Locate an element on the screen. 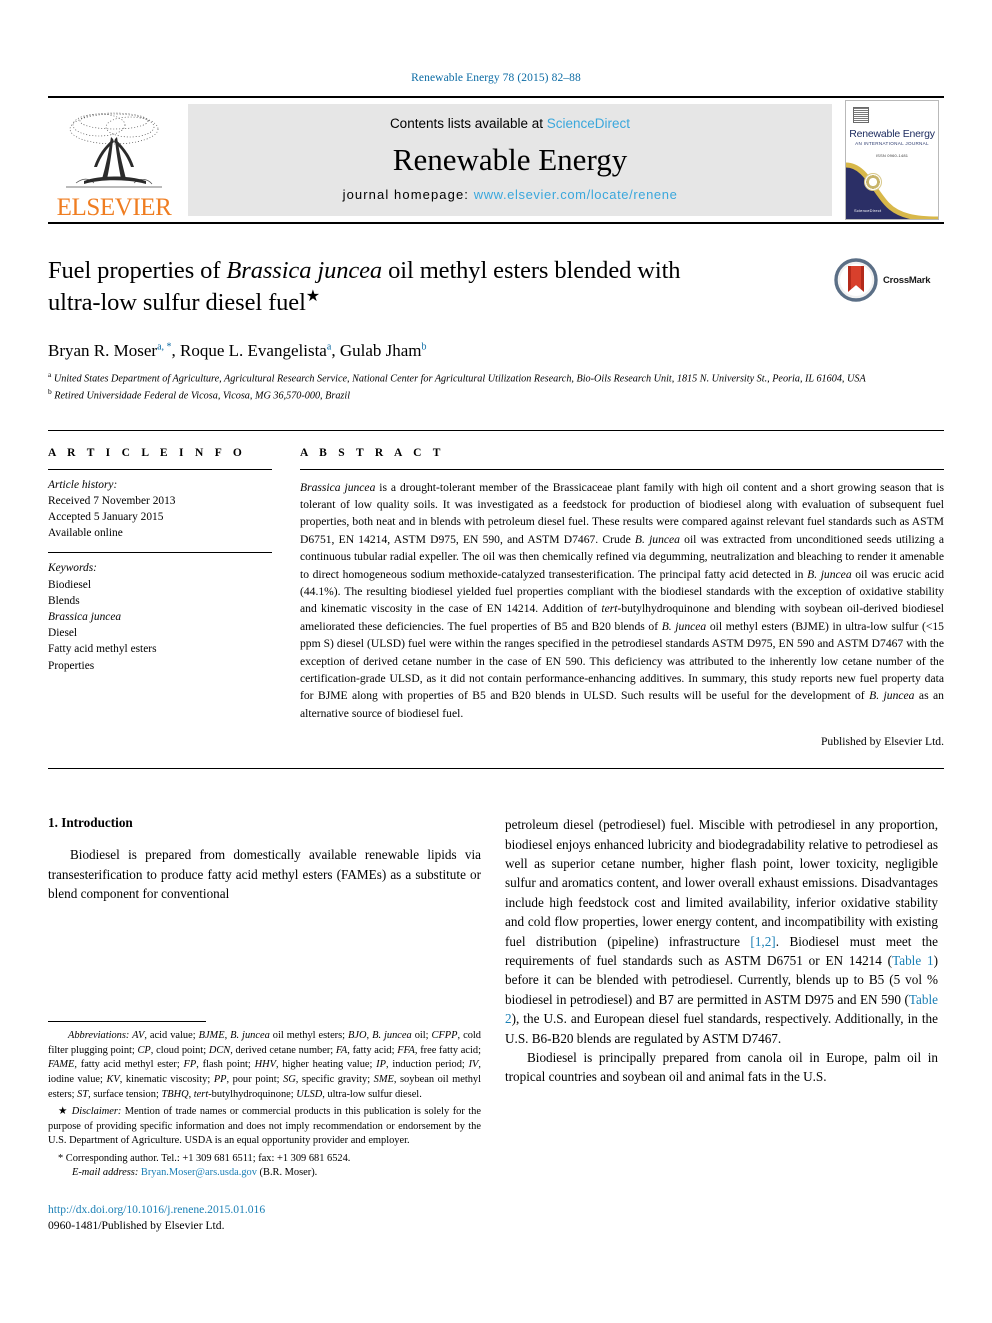 The width and height of the screenshot is (992, 1323). abbreviation-definition: oil; is located at coordinates (421, 1036).